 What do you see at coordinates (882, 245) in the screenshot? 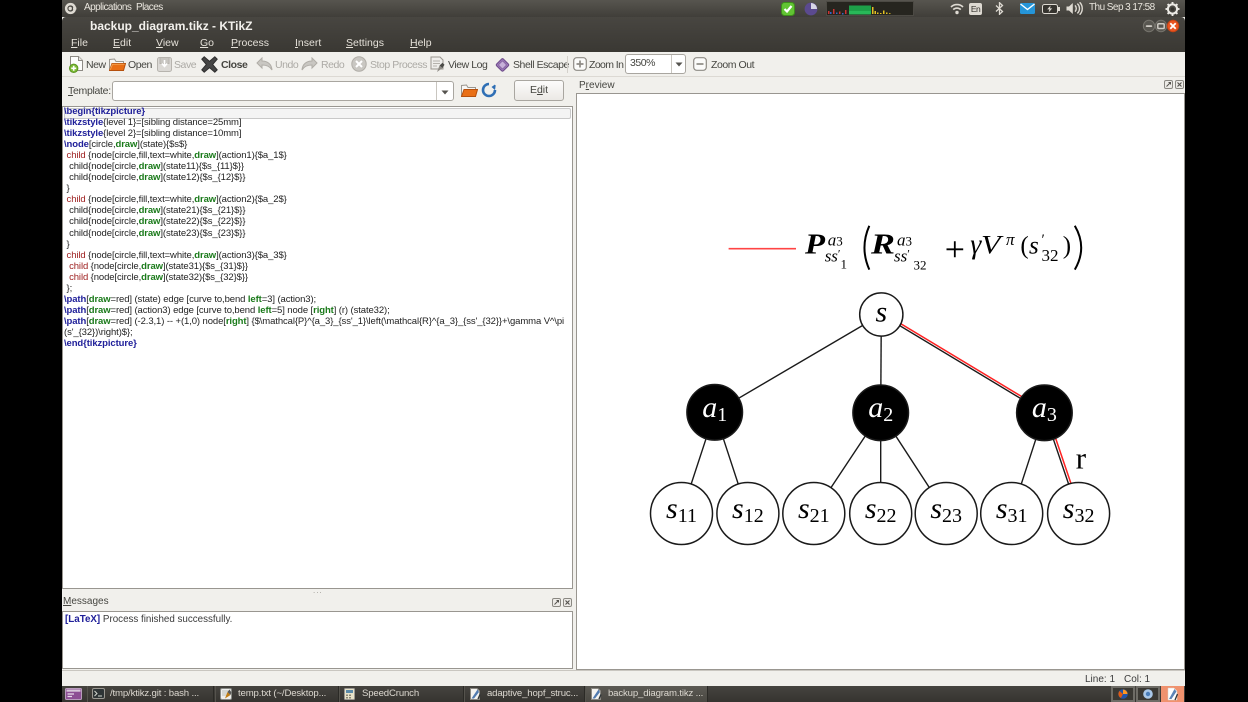
I see `svg-text: R` at bounding box center [882, 245].